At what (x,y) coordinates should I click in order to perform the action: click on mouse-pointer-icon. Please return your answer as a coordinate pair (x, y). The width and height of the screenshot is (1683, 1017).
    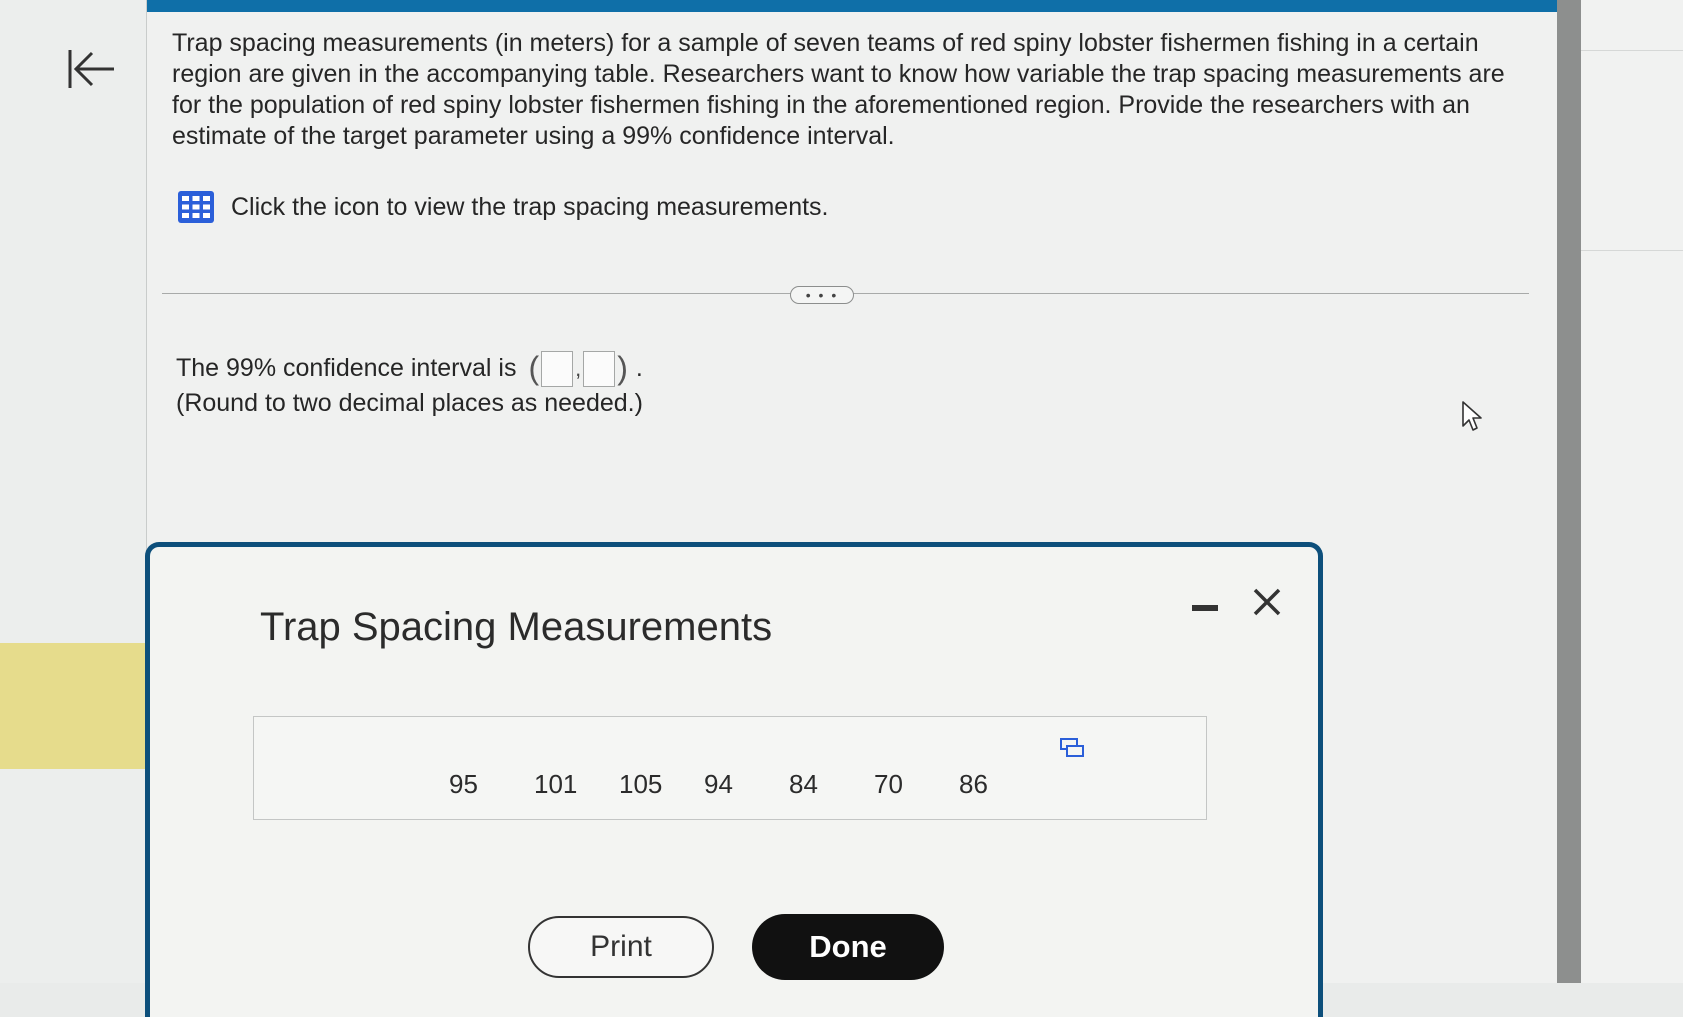
    Looking at the image, I should click on (1472, 416).